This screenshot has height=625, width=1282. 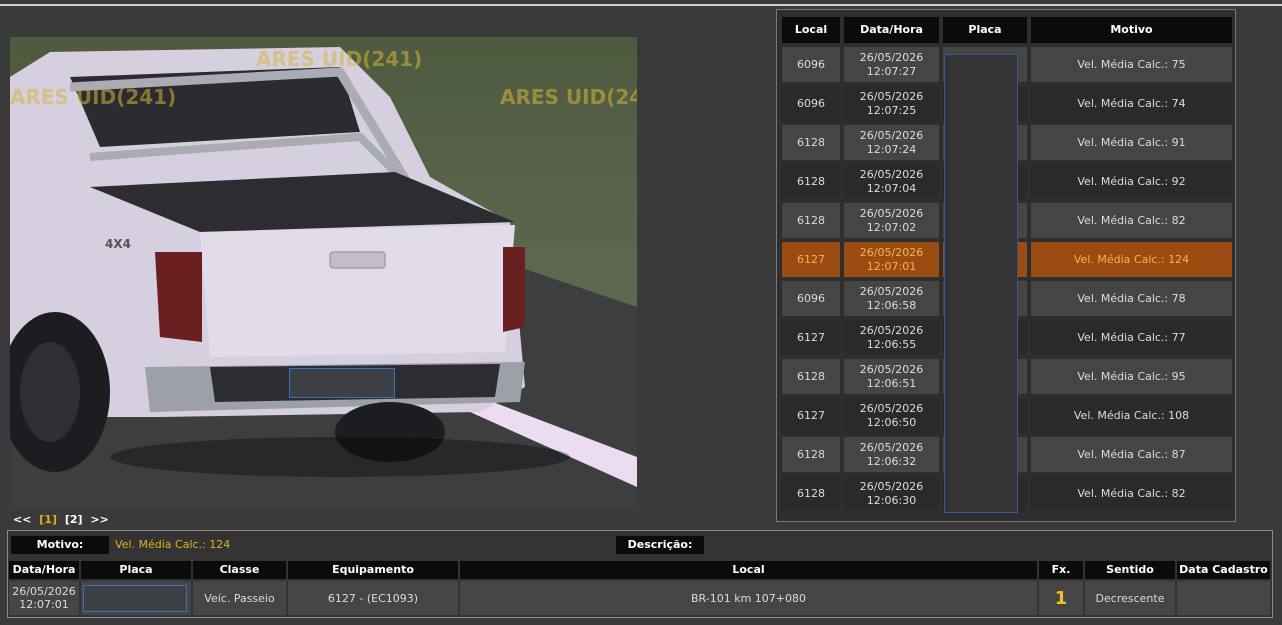 I want to click on detail-data-cadastro, so click(x=1223, y=598).